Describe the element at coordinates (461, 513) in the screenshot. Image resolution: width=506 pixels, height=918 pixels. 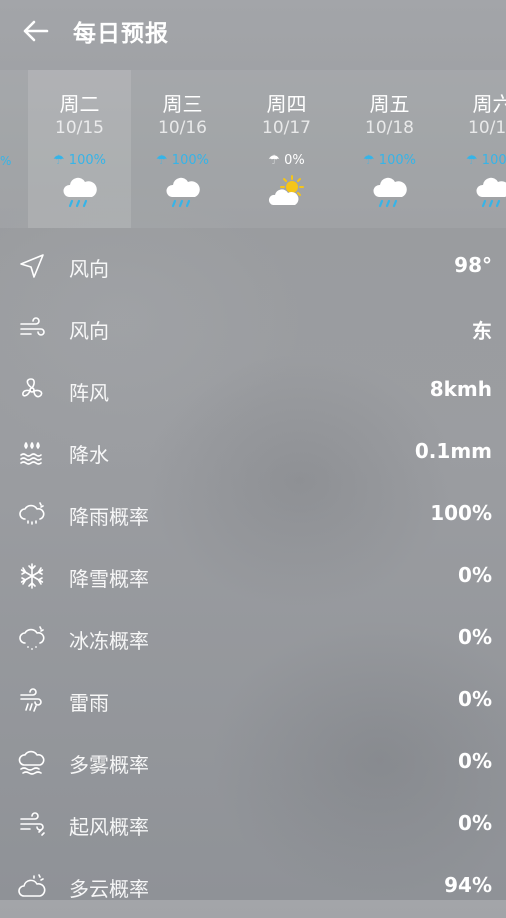
I see `detail-value: 100%` at that location.